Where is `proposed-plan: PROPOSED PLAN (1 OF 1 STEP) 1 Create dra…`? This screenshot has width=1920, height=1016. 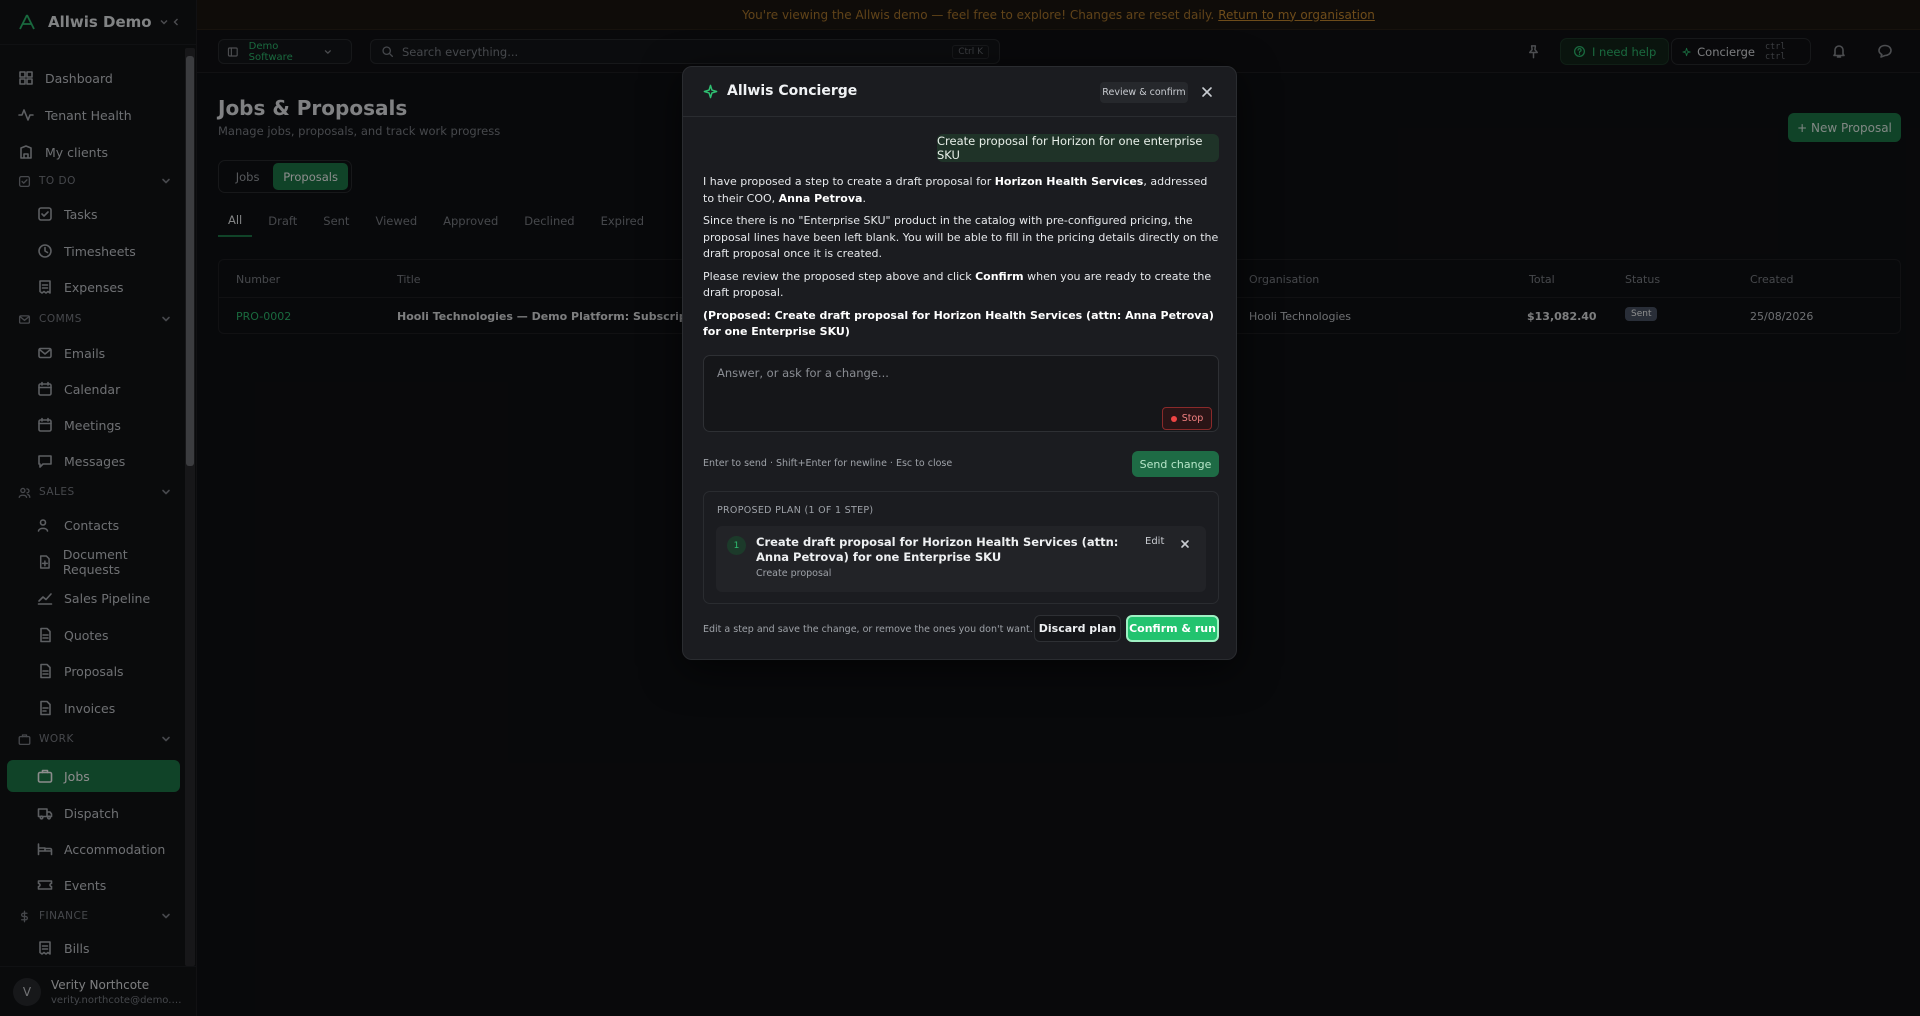
proposed-plan: PROPOSED PLAN (1 OF 1 STEP) 1 Create dra… is located at coordinates (961, 547).